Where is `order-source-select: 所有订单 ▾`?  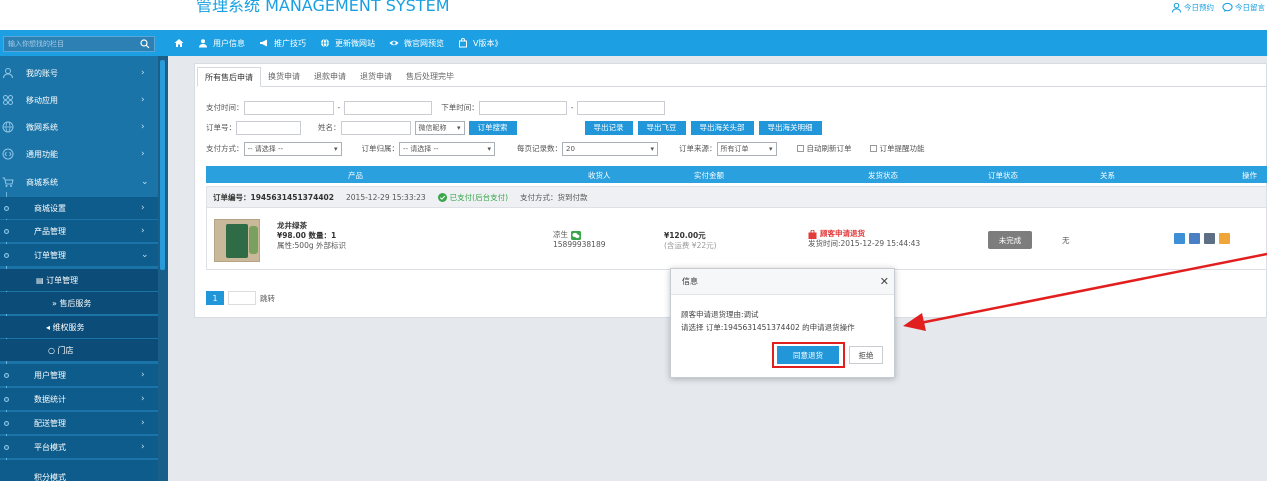
order-source-select: 所有订单 ▾ is located at coordinates (746, 148).